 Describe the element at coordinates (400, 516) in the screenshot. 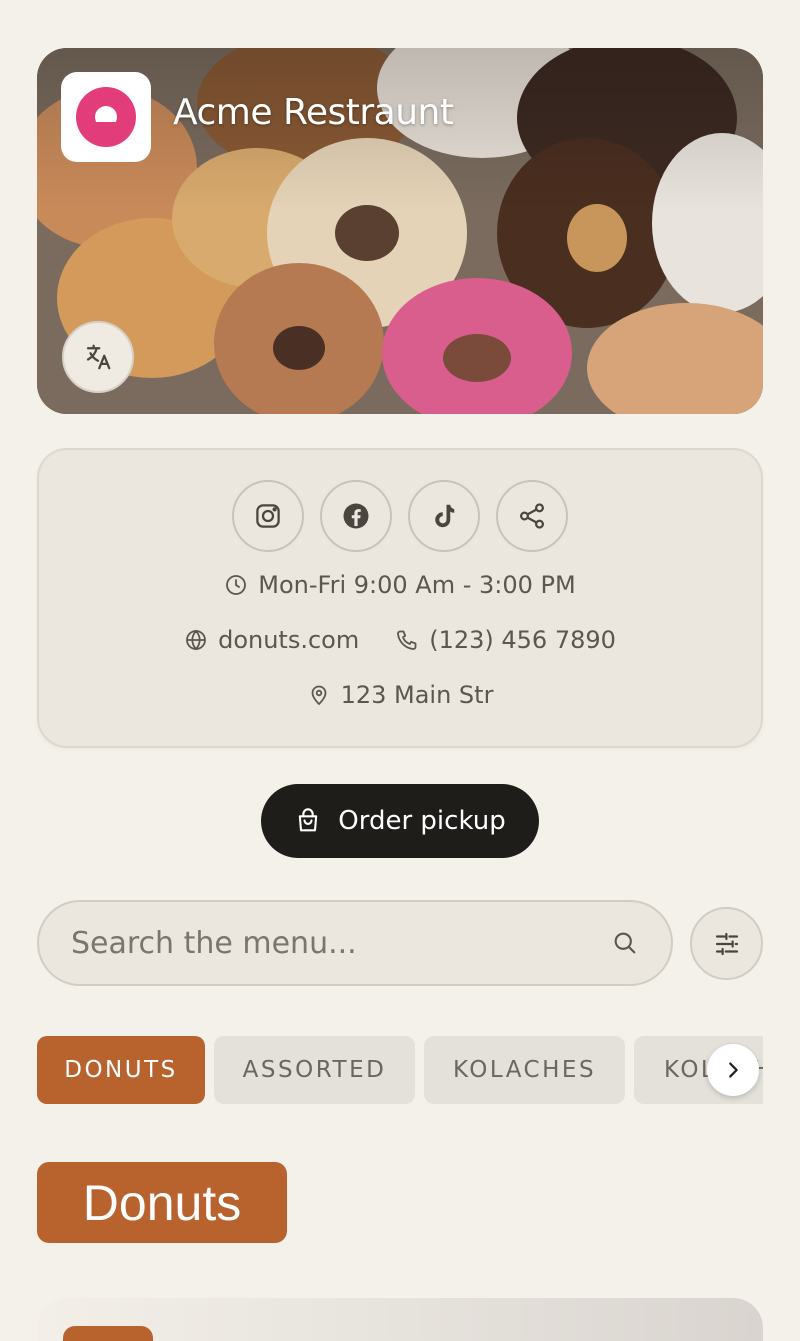

I see `social-links` at that location.